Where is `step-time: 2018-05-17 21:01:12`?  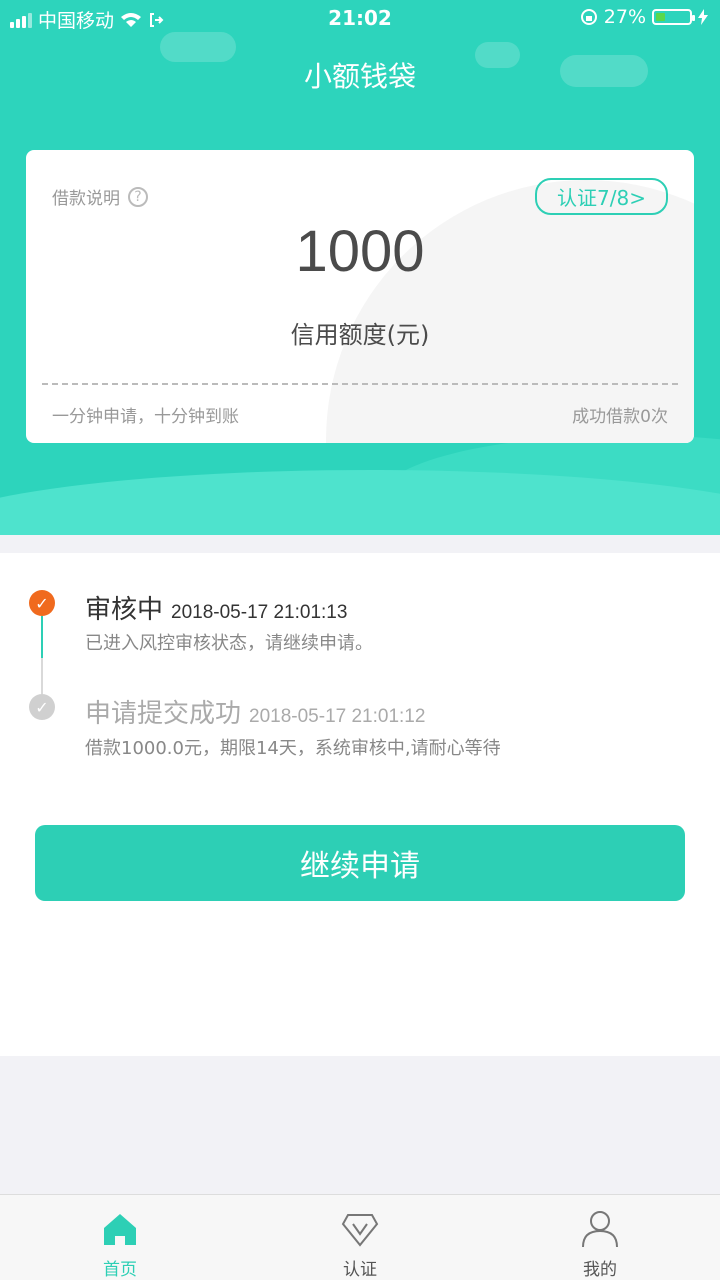
step-time: 2018-05-17 21:01:12 is located at coordinates (337, 716).